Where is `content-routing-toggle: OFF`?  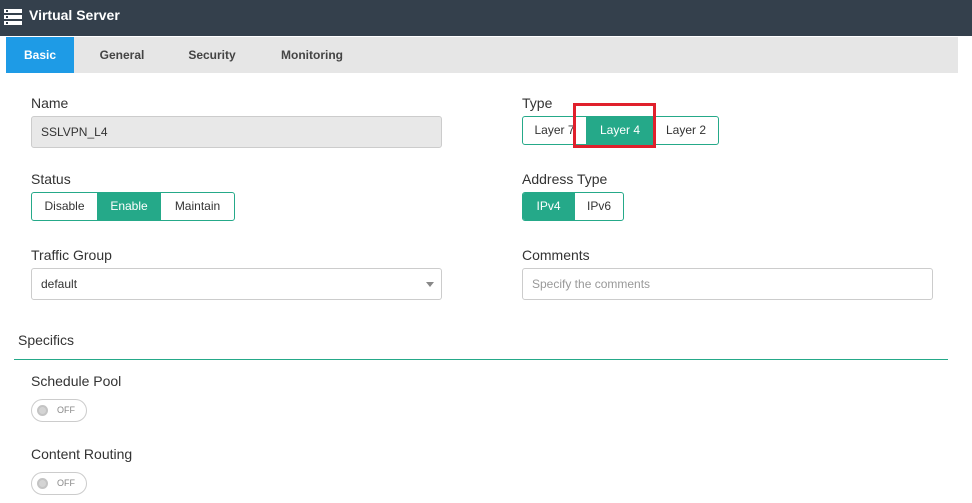 content-routing-toggle: OFF is located at coordinates (59, 483).